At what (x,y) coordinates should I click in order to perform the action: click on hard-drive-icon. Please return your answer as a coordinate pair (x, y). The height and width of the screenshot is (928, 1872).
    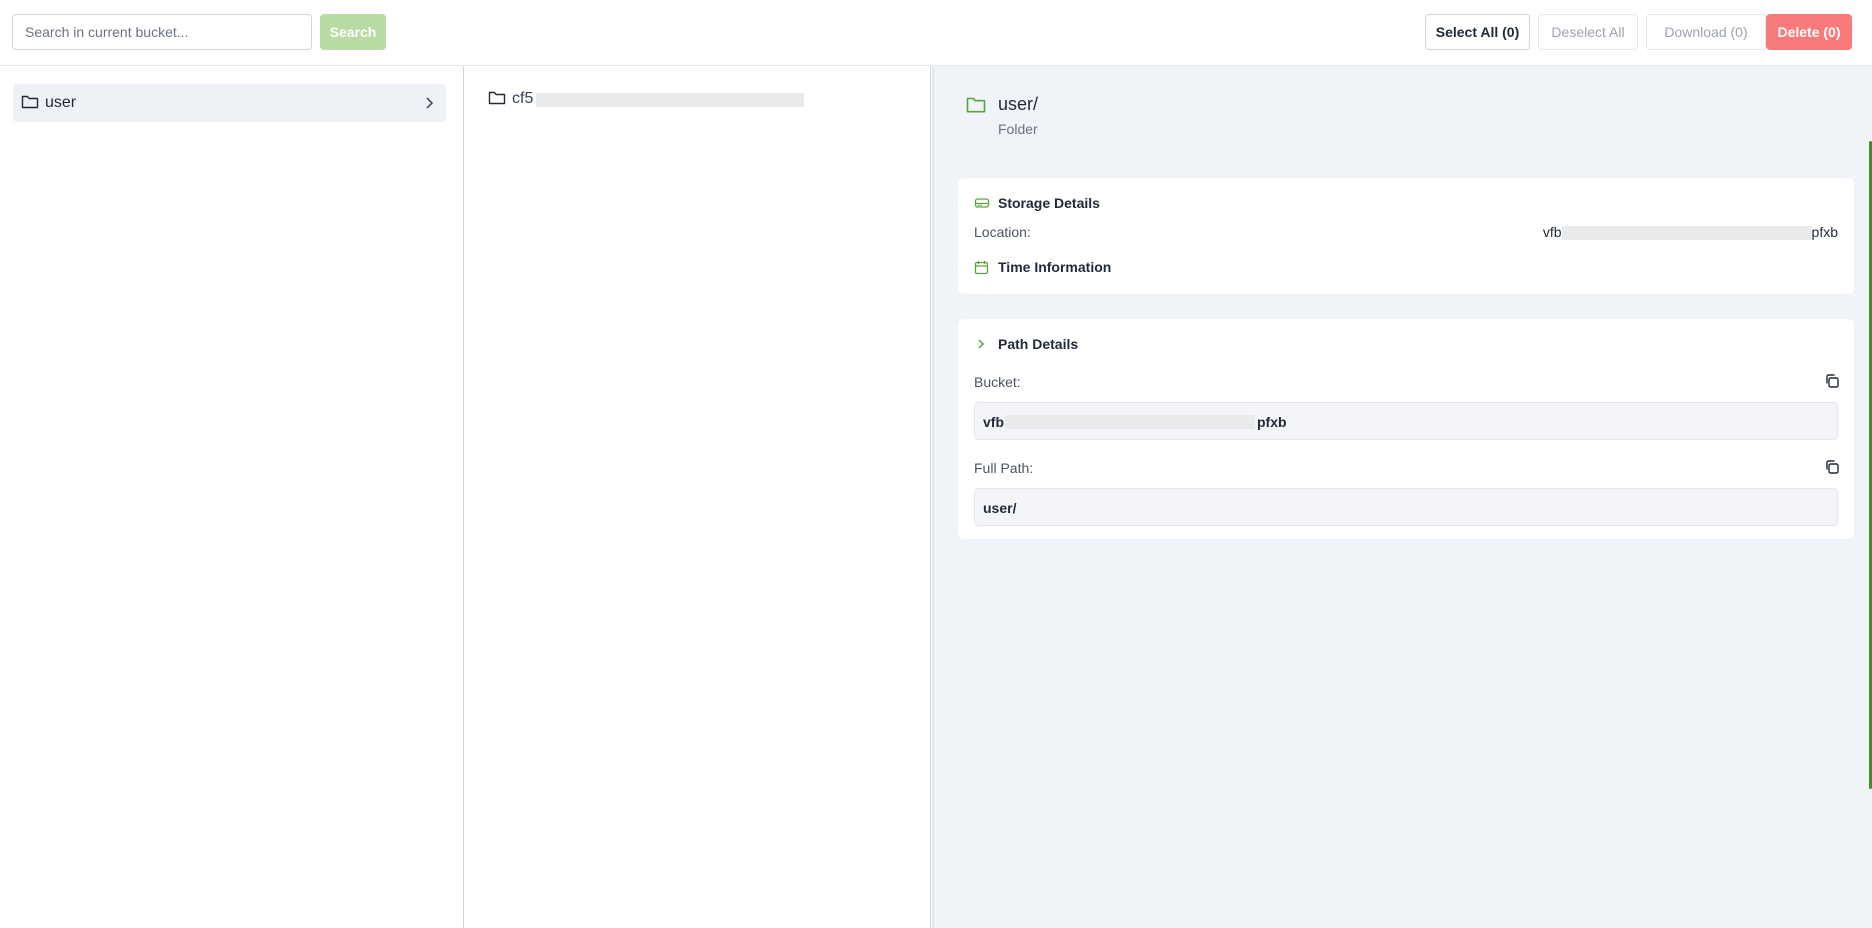
    Looking at the image, I should click on (982, 205).